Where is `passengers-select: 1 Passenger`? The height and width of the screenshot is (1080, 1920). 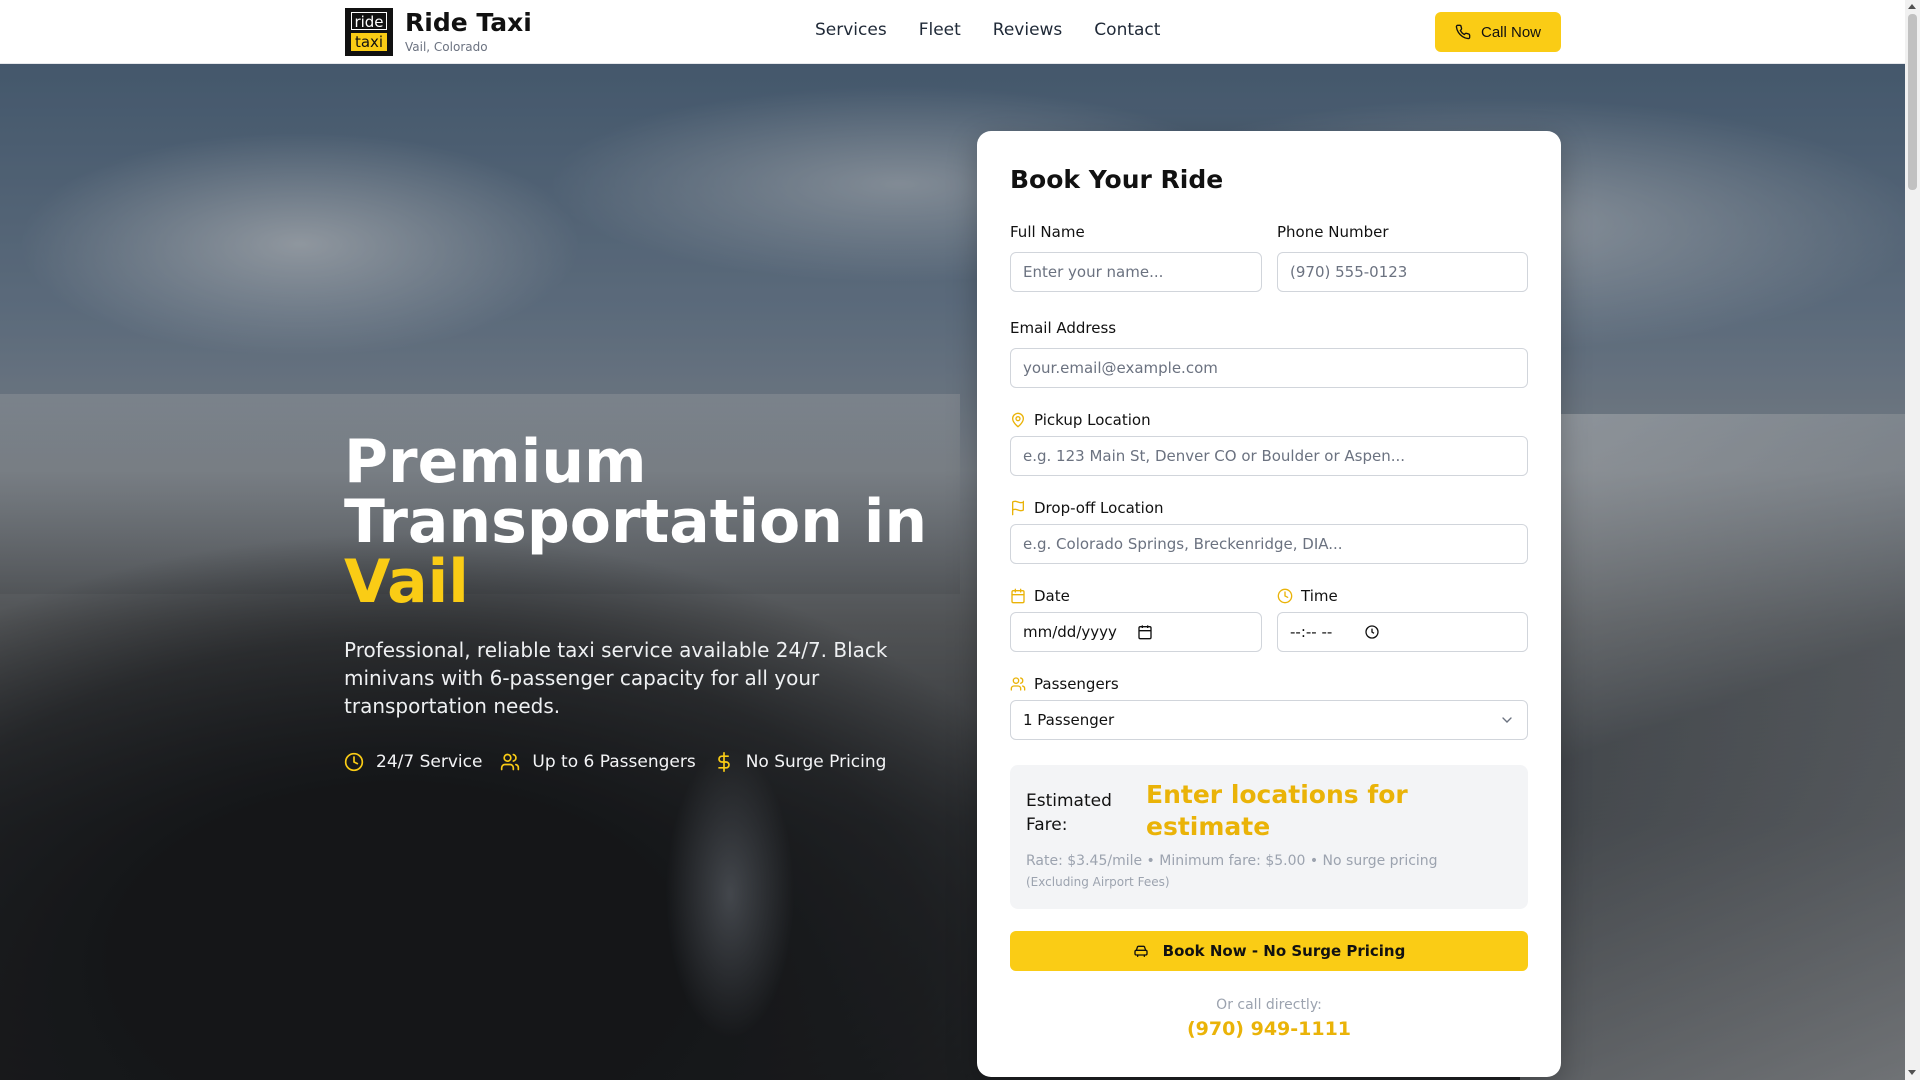 passengers-select: 1 Passenger is located at coordinates (1269, 720).